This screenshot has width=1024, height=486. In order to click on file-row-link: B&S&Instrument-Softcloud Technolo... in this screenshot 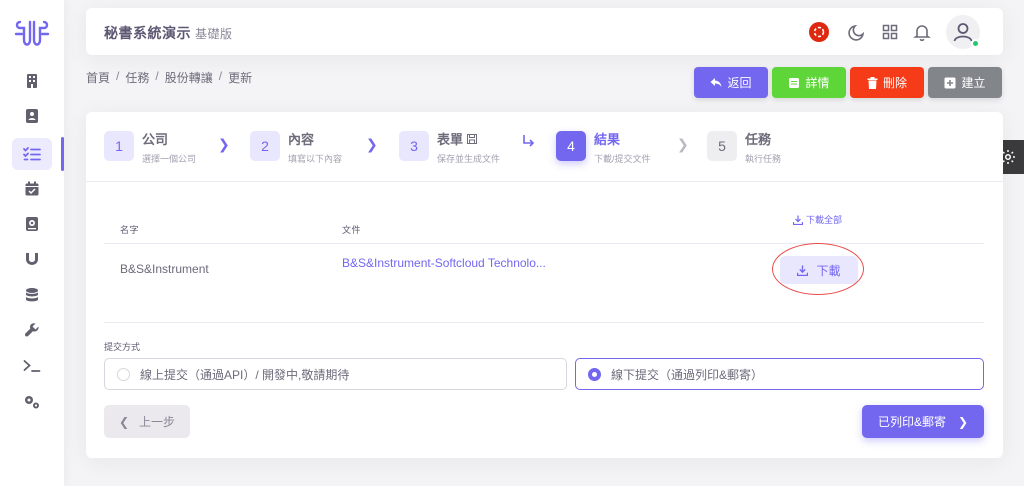, I will do `click(444, 263)`.